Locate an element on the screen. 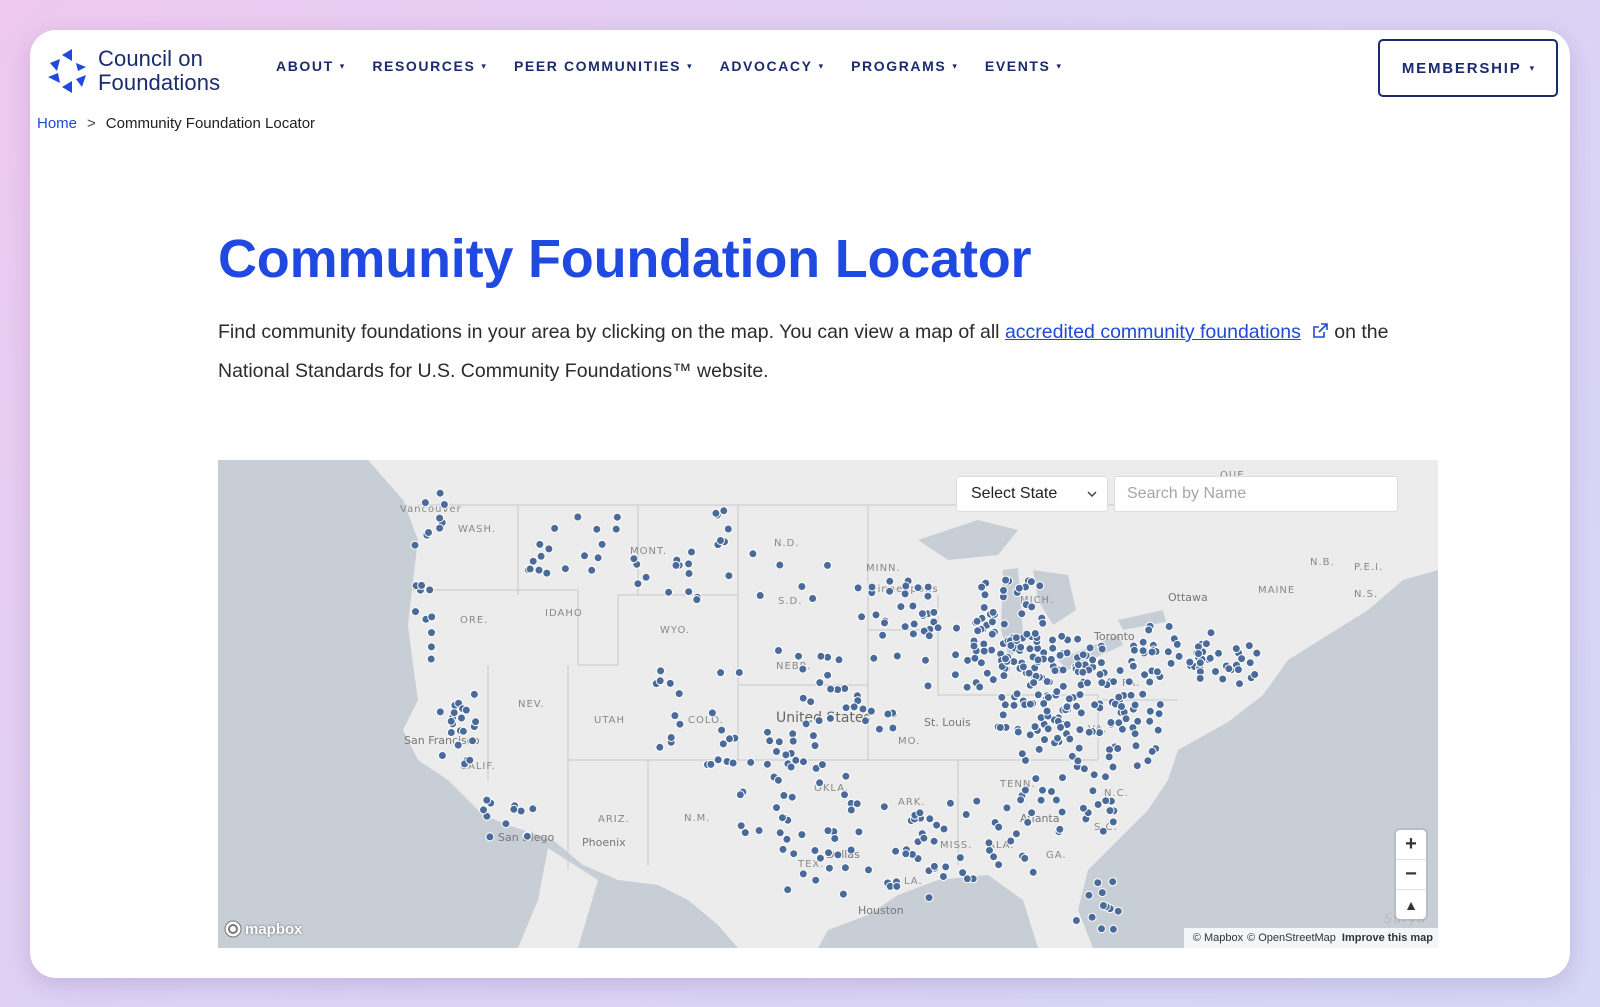 The image size is (1600, 1007). compass-button: ▲ is located at coordinates (1411, 904).